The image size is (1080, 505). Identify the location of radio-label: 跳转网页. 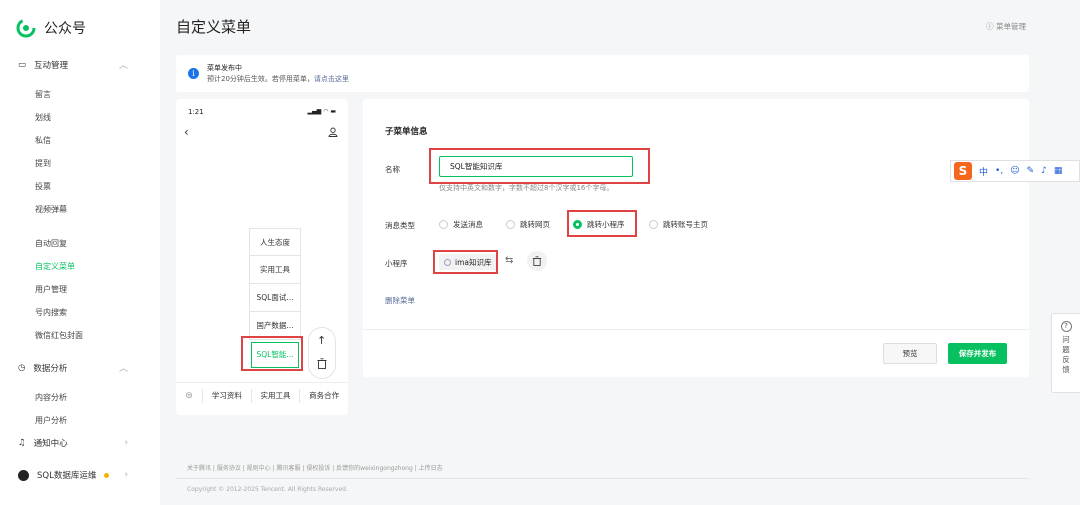
(535, 224).